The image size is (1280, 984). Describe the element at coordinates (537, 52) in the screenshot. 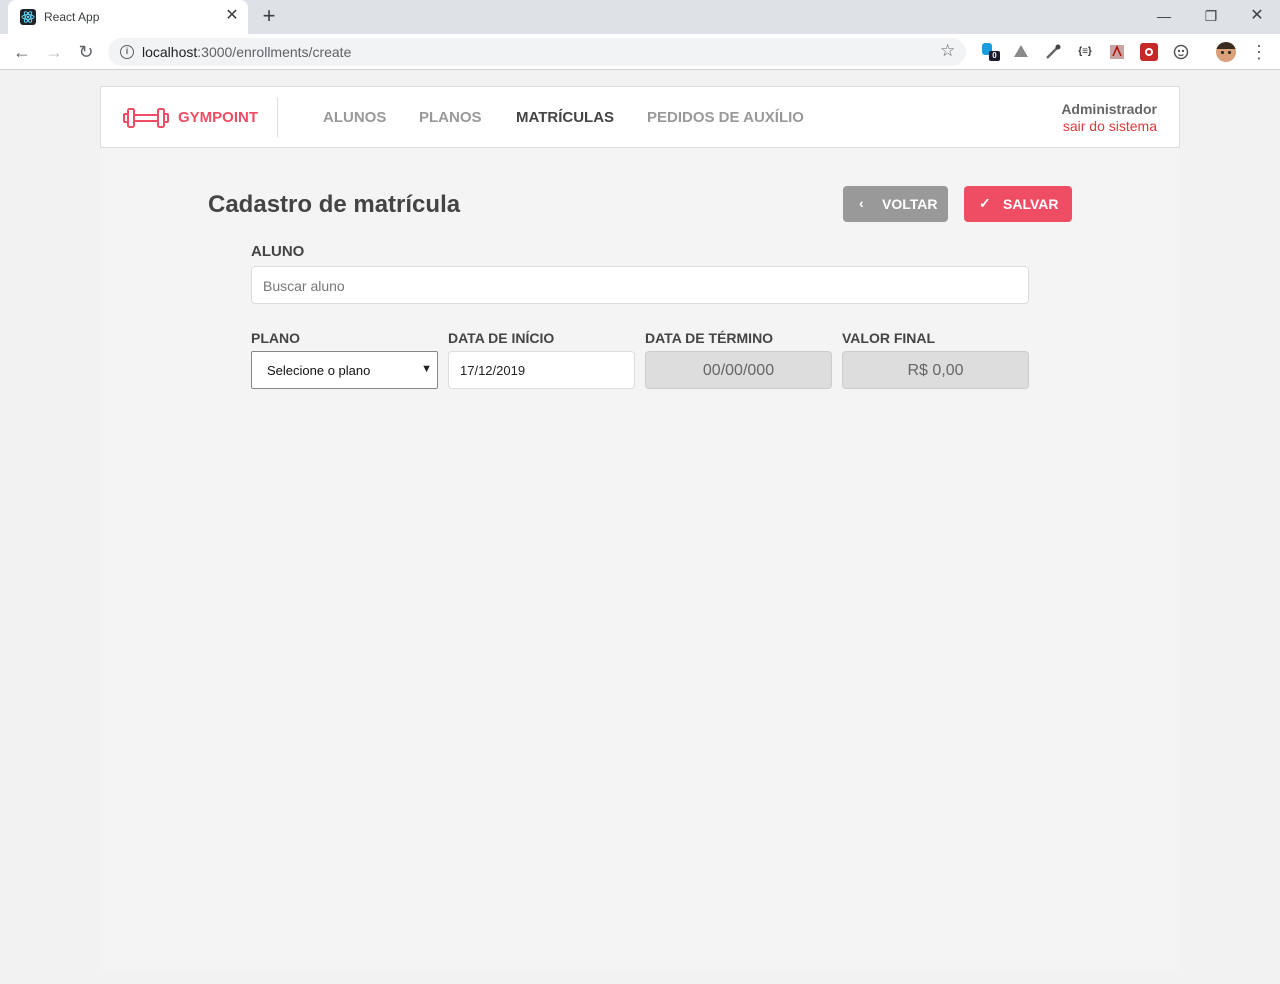

I see `address-bar: i localhost:3000/enrollments/create ☆` at that location.